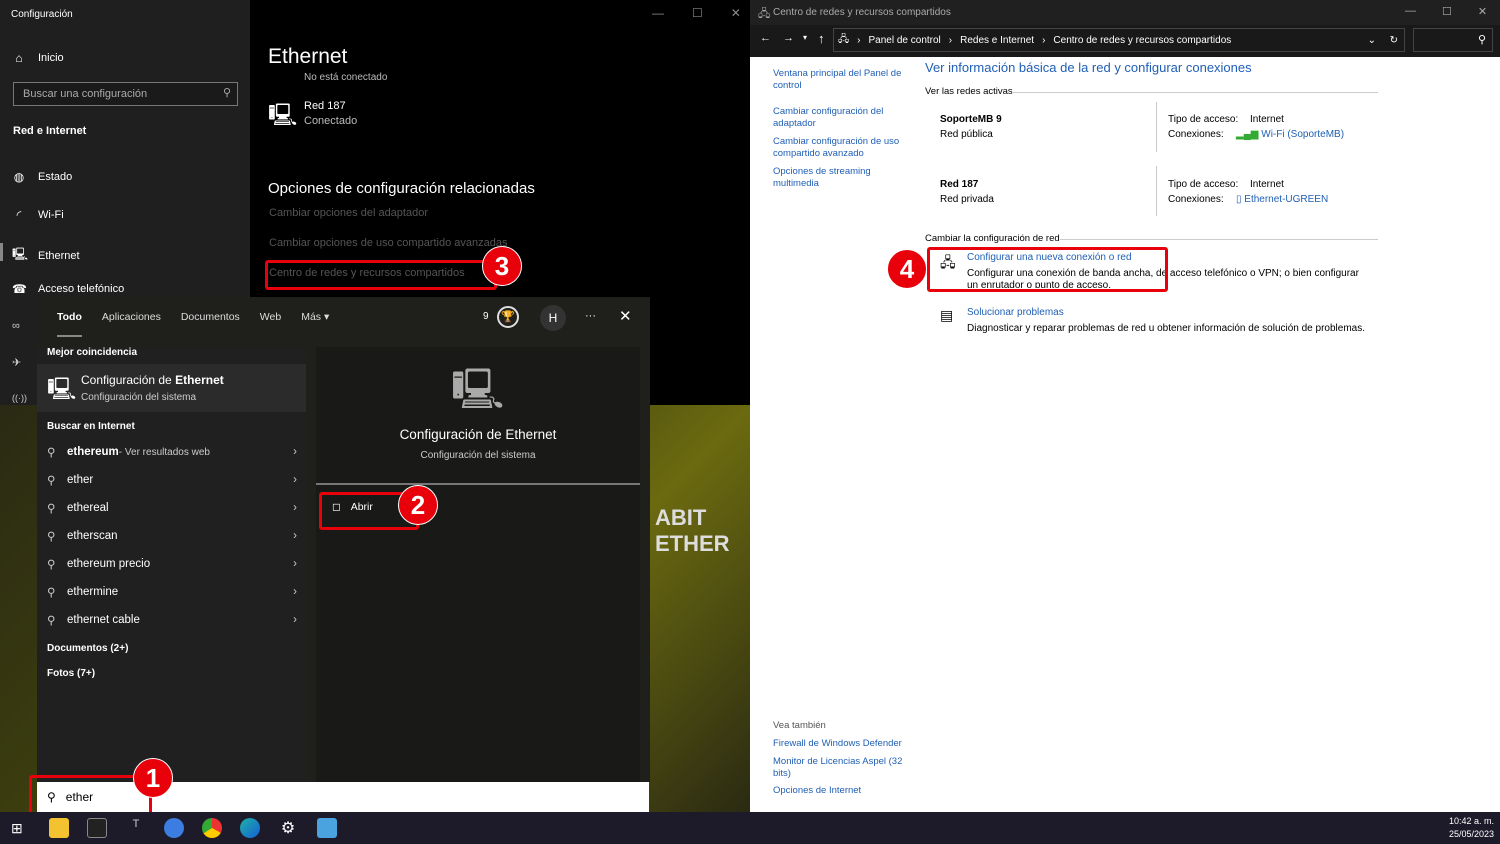  I want to click on close-search-button: ✕, so click(625, 316).